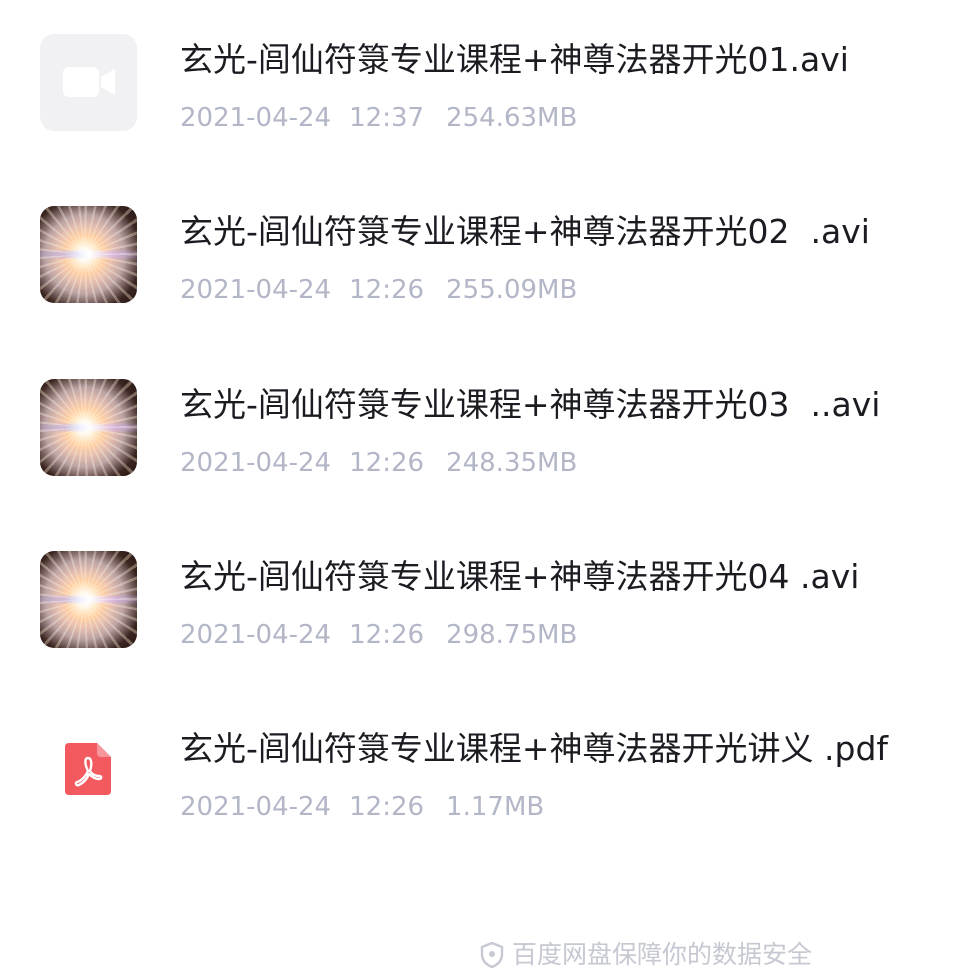 This screenshot has width=960, height=970. I want to click on file-name: 玄光-闾仙符箓专业课程+神尊法器开光讲义 .pdf, so click(534, 748).